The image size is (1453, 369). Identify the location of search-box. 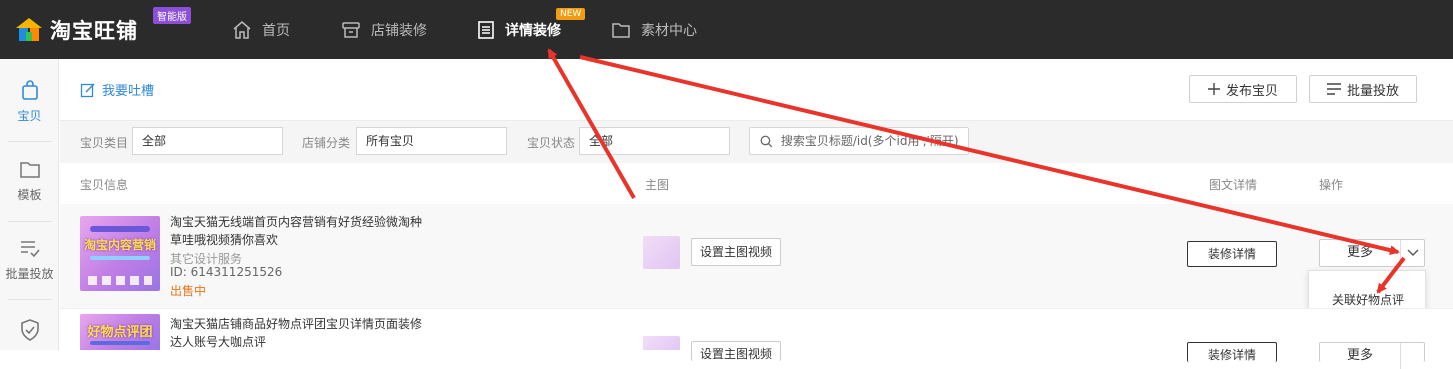
(859, 141).